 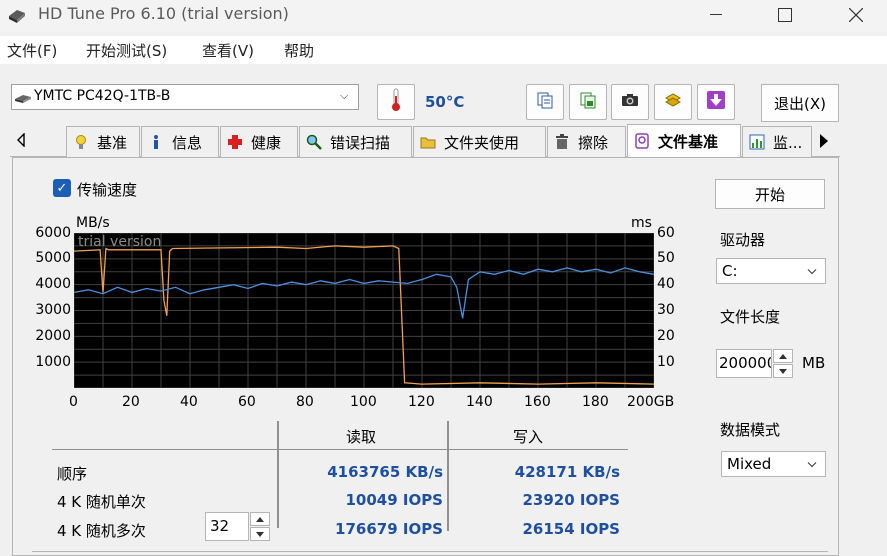 What do you see at coordinates (21, 141) in the screenshot?
I see `tab-scroll-left-icon` at bounding box center [21, 141].